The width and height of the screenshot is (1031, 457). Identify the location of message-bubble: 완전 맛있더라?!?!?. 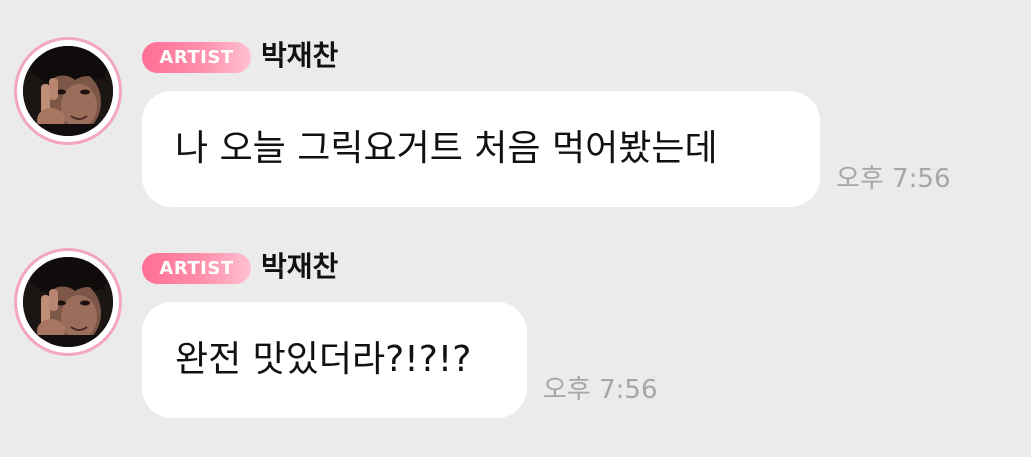
(334, 360).